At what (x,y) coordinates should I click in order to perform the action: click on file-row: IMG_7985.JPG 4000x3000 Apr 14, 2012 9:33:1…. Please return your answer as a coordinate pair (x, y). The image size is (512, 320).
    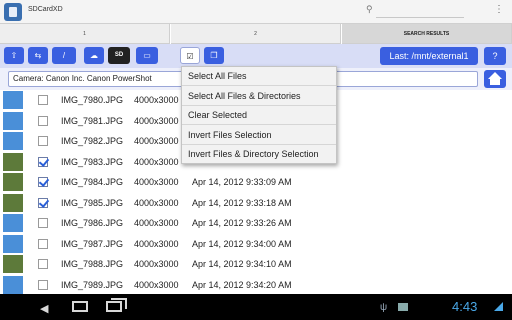
    Looking at the image, I should click on (256, 203).